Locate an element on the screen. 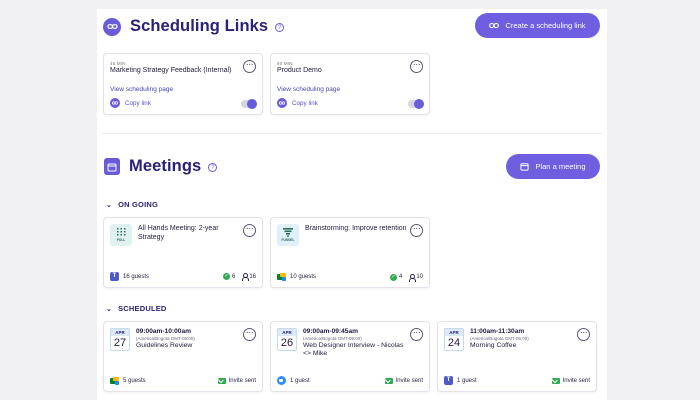  meetings-title: Meetings is located at coordinates (165, 166).